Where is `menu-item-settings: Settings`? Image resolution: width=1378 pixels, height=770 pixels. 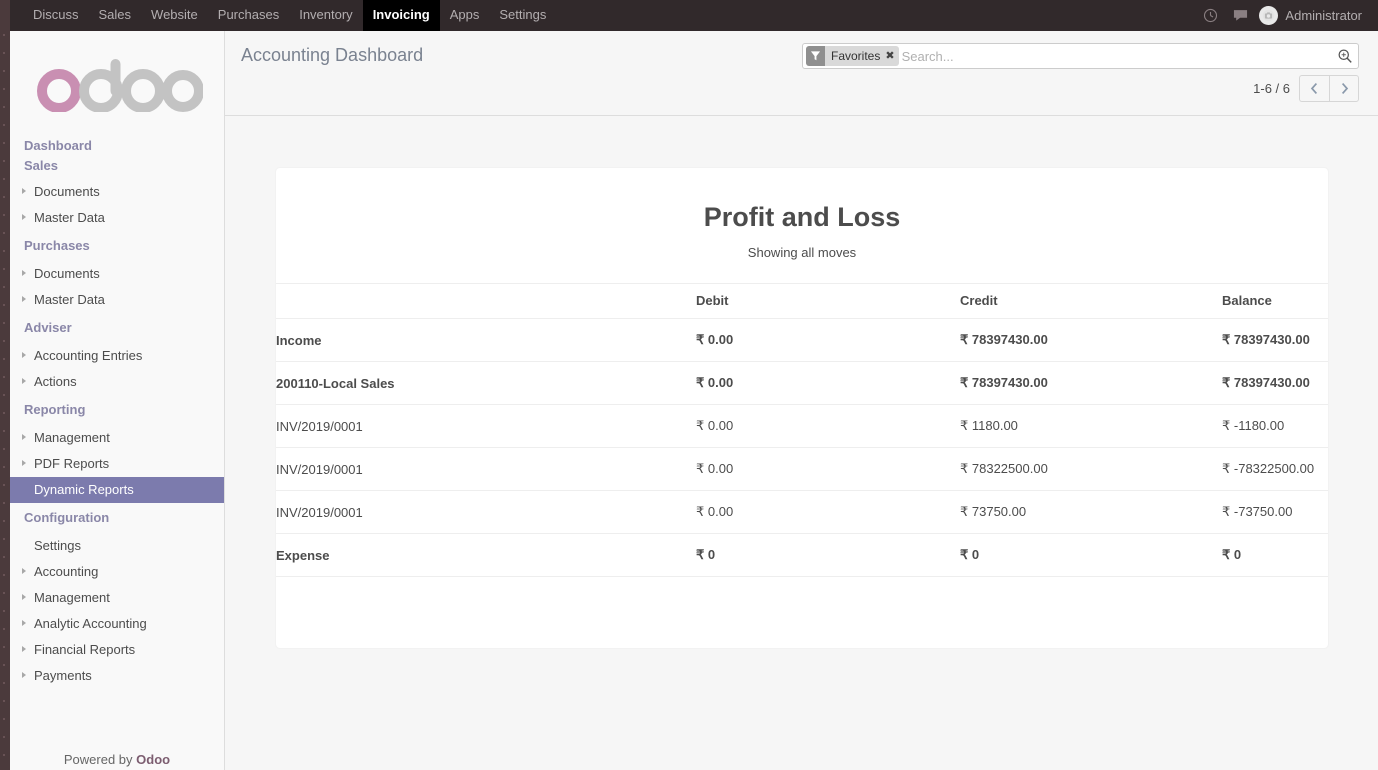
menu-item-settings: Settings is located at coordinates (522, 15).